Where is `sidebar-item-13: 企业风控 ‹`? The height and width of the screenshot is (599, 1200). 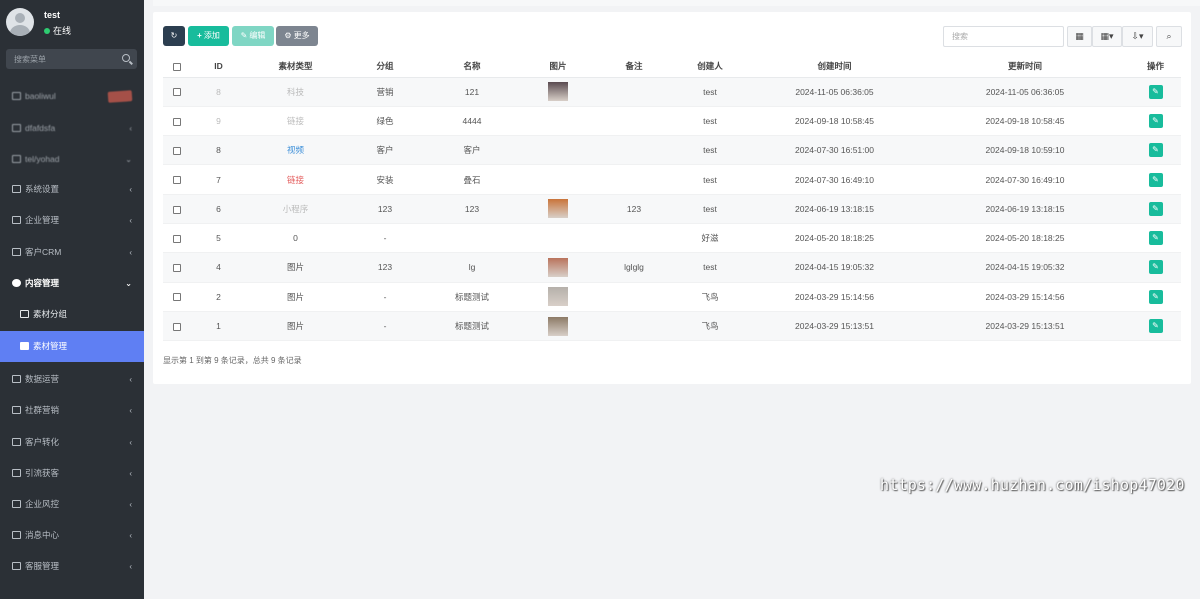 sidebar-item-13: 企业风控 ‹ is located at coordinates (72, 504).